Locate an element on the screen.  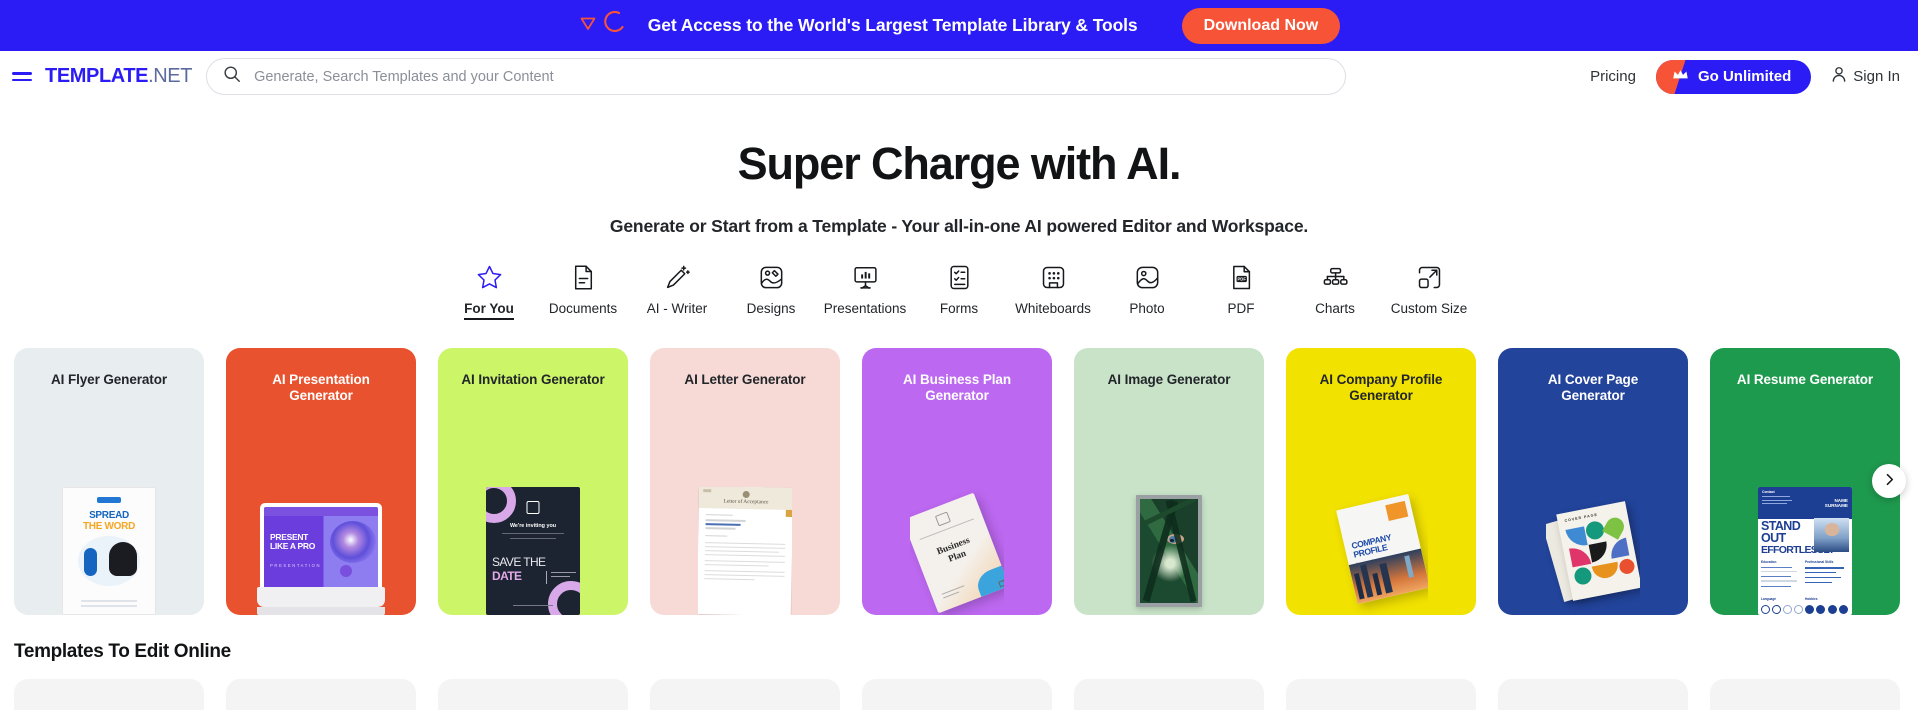
svg-text: PDF is located at coordinates (1241, 278).